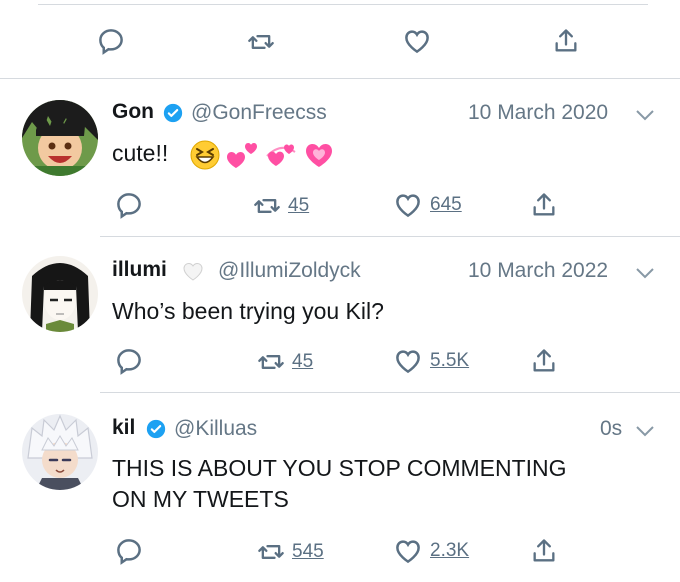 Image resolution: width=680 pixels, height=582 pixels. I want to click on tweet-text-line-1: THIS IS ABOUT YOU STOP COMMENTING, so click(339, 468).